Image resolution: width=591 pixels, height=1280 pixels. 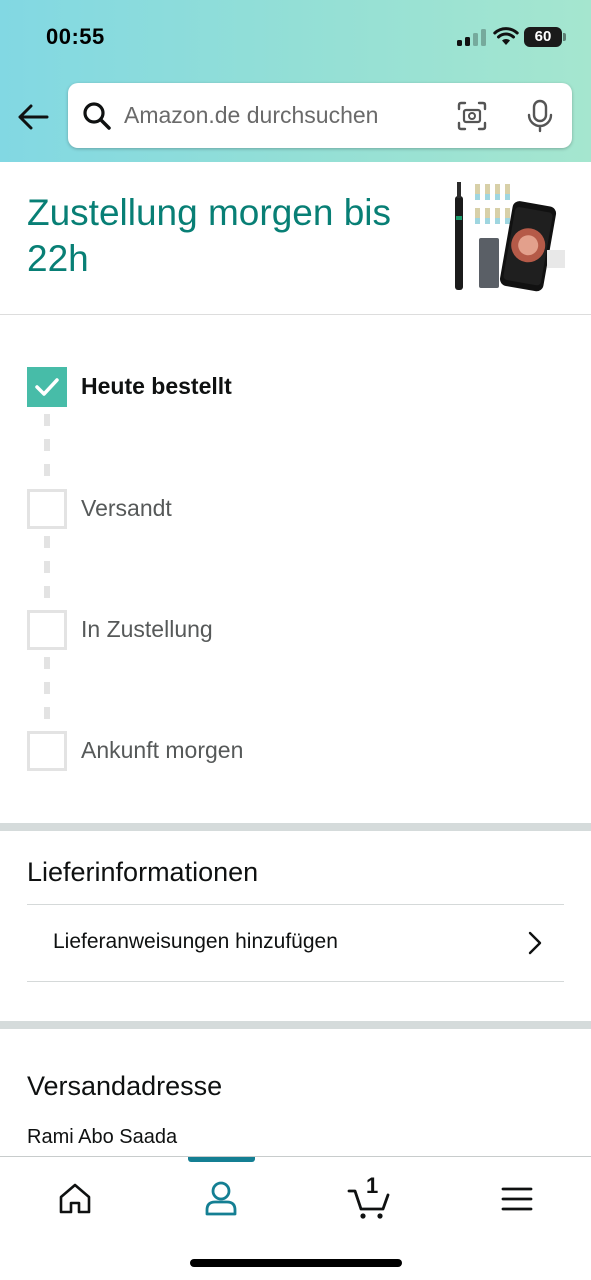 I want to click on step-label: Heute bestellt, so click(x=156, y=386).